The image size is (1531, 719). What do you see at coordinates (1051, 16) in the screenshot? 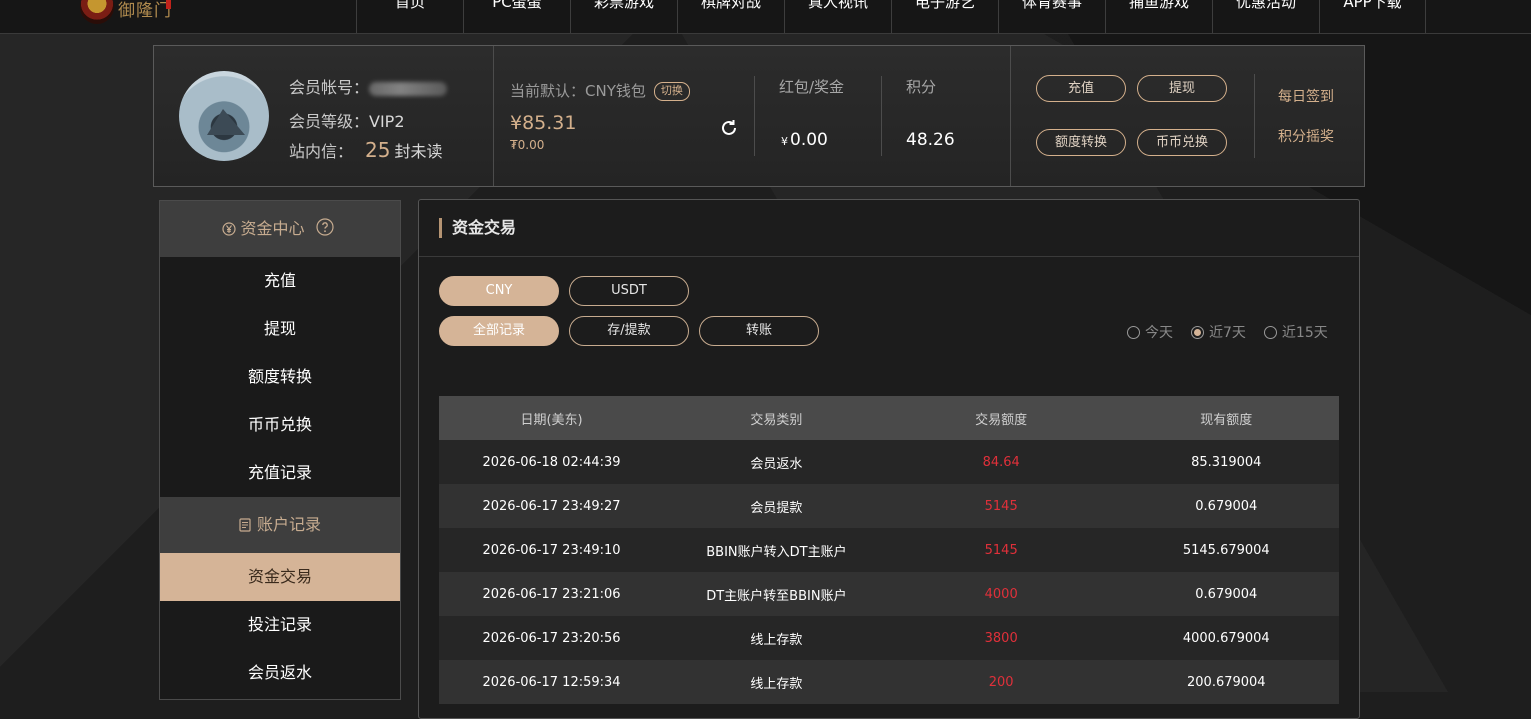
I see `nav-item-sports: 体育赛事` at bounding box center [1051, 16].